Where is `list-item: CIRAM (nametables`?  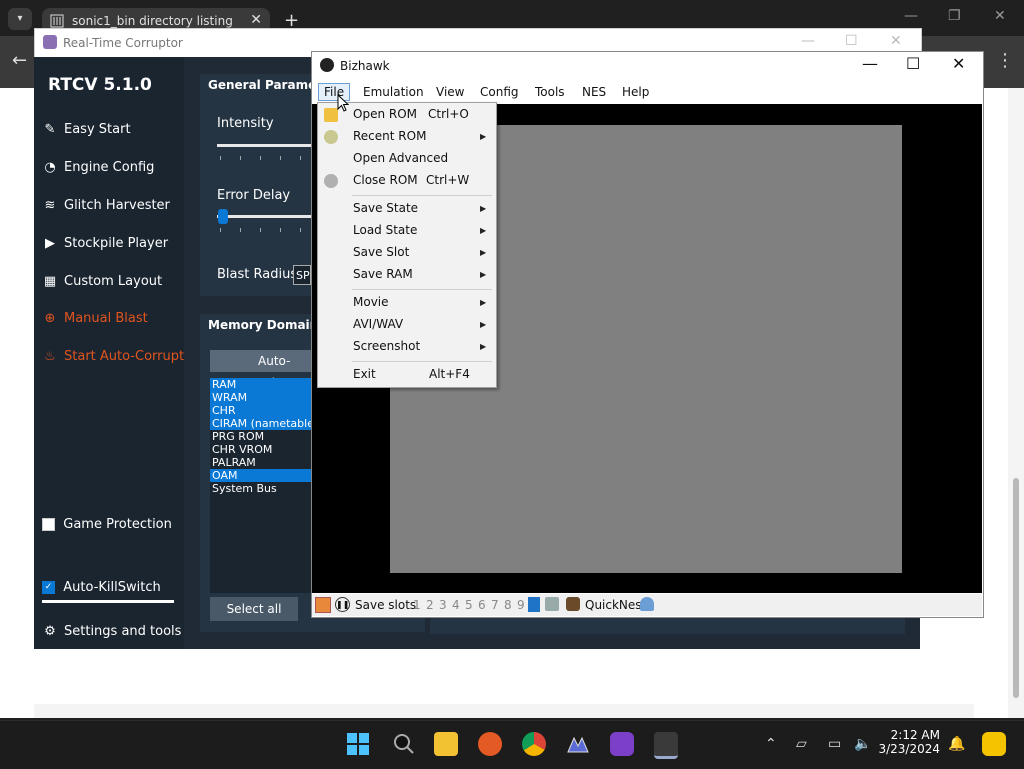
list-item: CIRAM (nametables is located at coordinates (262, 423).